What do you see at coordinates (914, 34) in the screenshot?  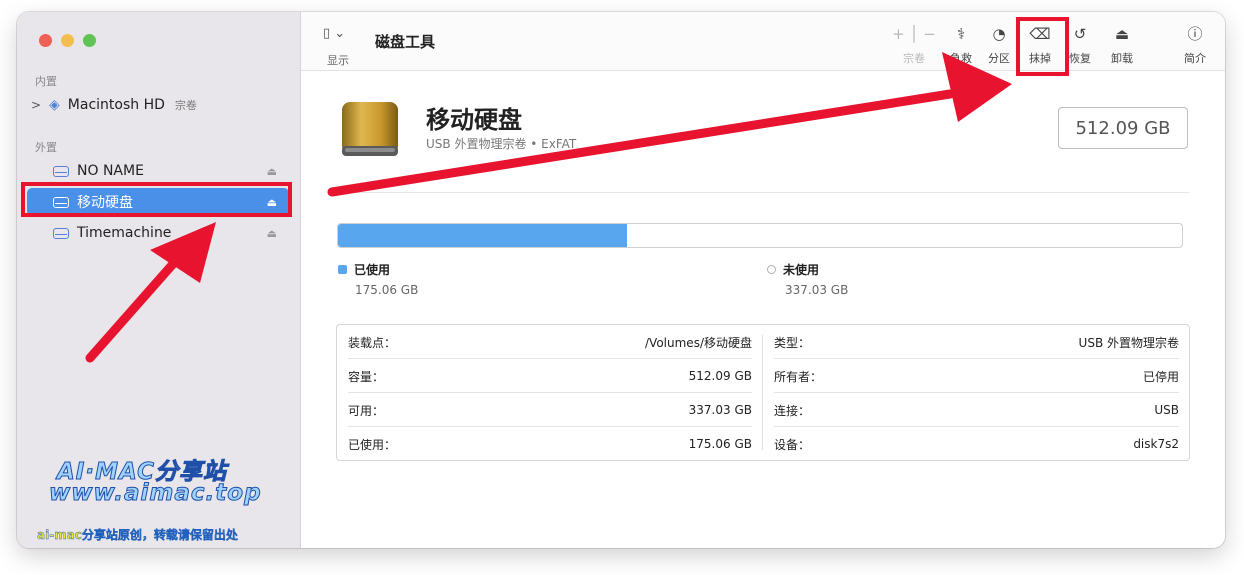 I see `plus-minus-icon: + │ −` at bounding box center [914, 34].